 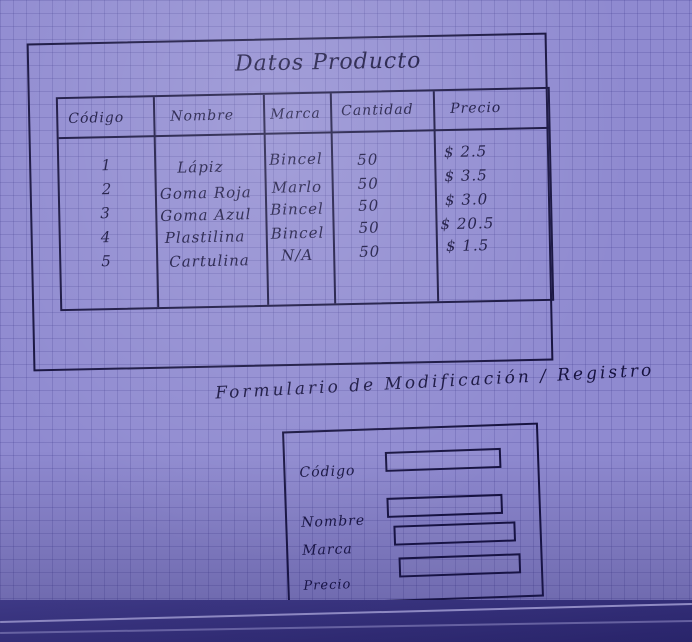 I want to click on form-label-precio: Precio, so click(x=327, y=585).